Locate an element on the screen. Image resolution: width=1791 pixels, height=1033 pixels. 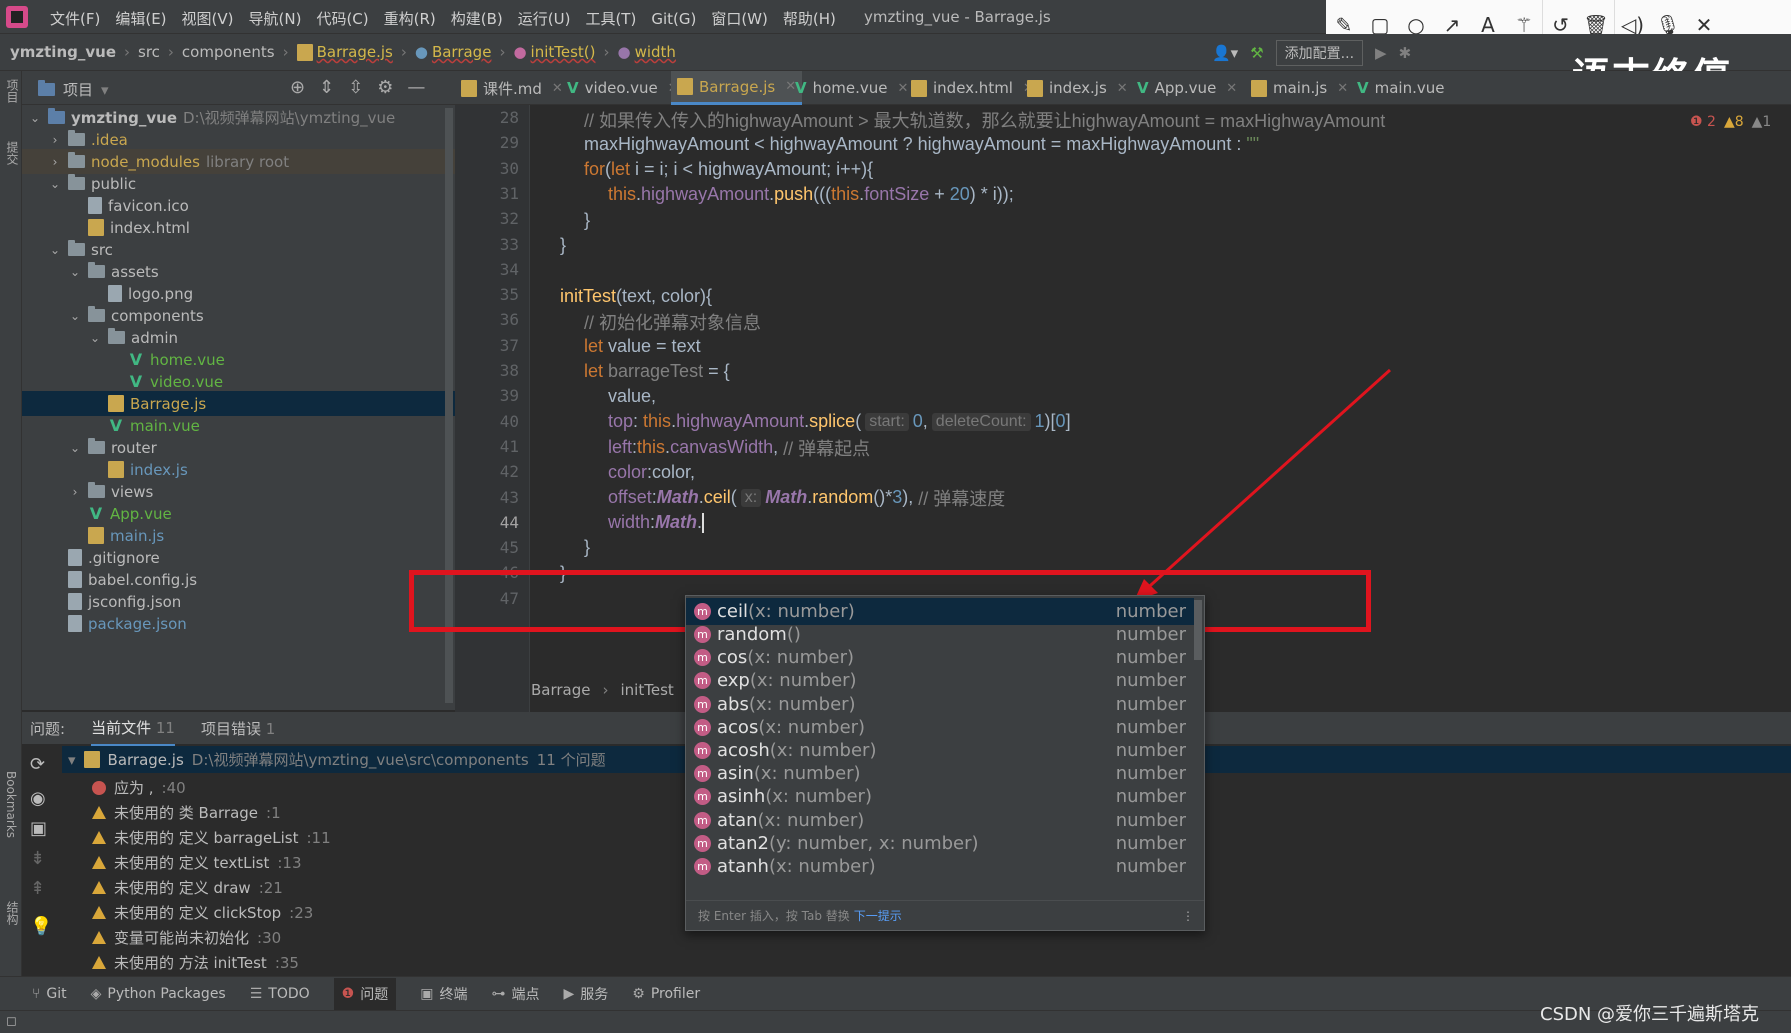
menu-item-7: 运行(U) is located at coordinates (544, 18).